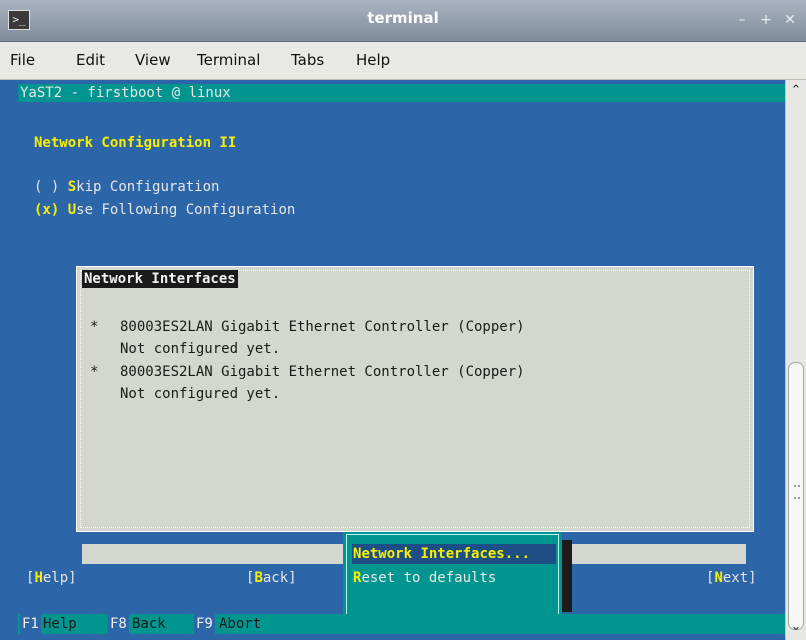  Describe the element at coordinates (766, 20) in the screenshot. I see `maximize-button: +` at that location.